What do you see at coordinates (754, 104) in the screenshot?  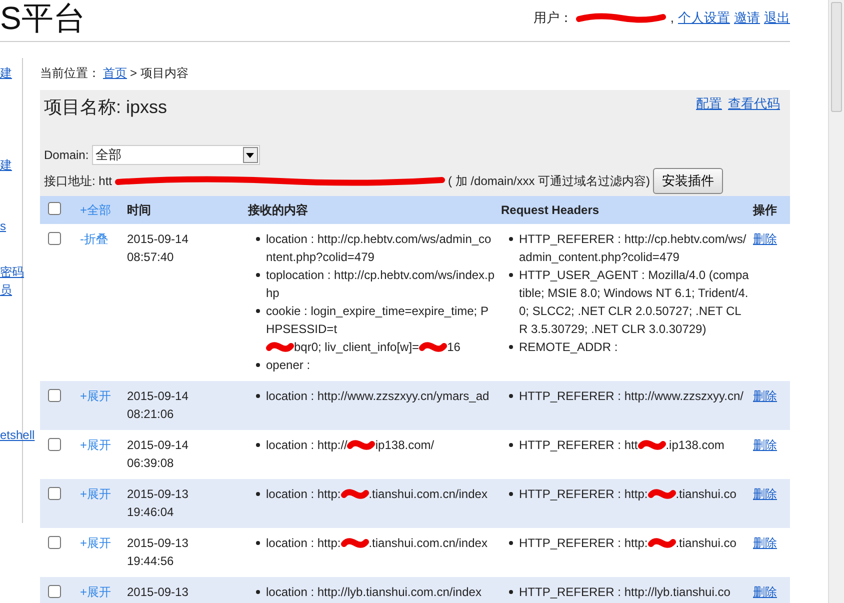 I see `panel-link: 查看代码` at bounding box center [754, 104].